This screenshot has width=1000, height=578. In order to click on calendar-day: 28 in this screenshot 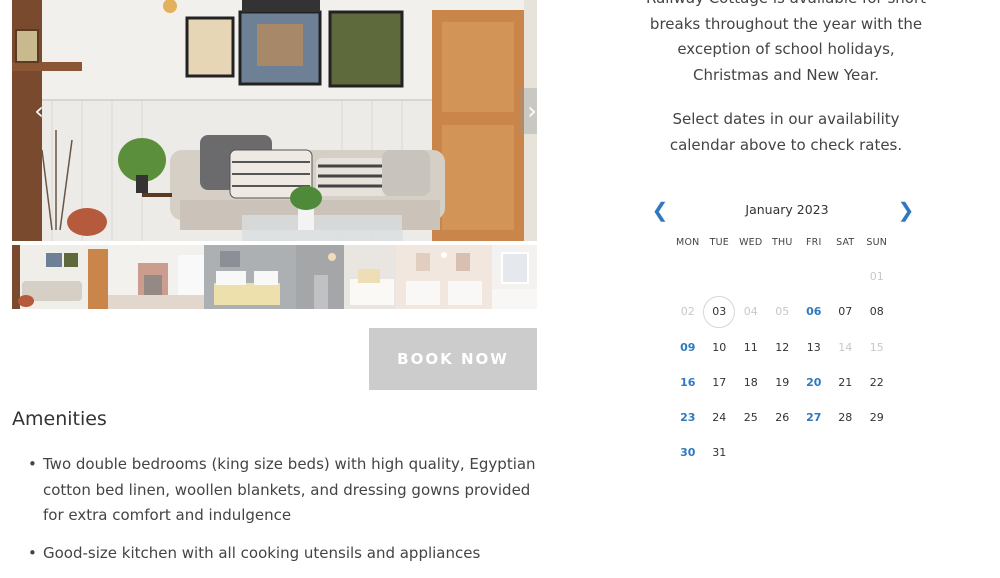, I will do `click(846, 417)`.